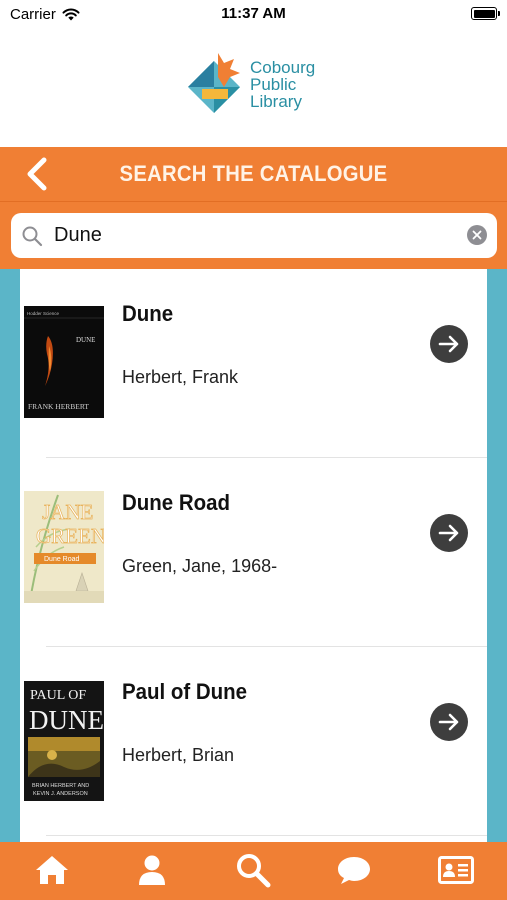  What do you see at coordinates (43, 313) in the screenshot?
I see `cover-publisher-text: Hodder Science` at bounding box center [43, 313].